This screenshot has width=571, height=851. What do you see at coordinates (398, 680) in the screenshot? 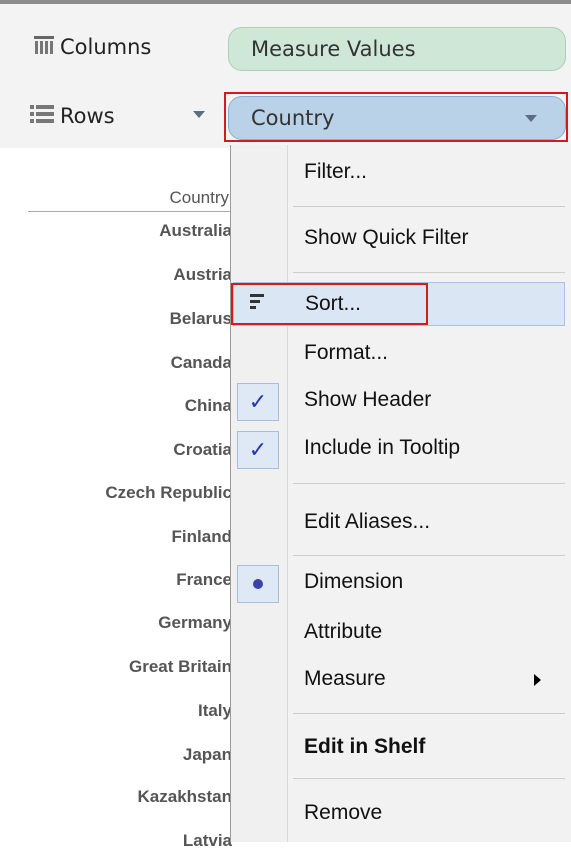
I see `menu-item-measure: Measure` at bounding box center [398, 680].